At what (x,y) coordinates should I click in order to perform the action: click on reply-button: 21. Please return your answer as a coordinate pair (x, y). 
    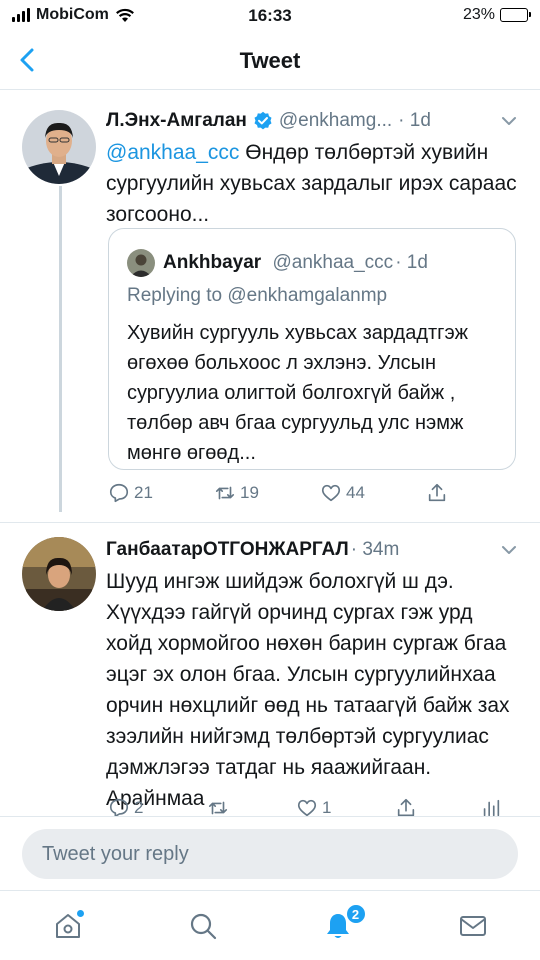
    Looking at the image, I should click on (130, 493).